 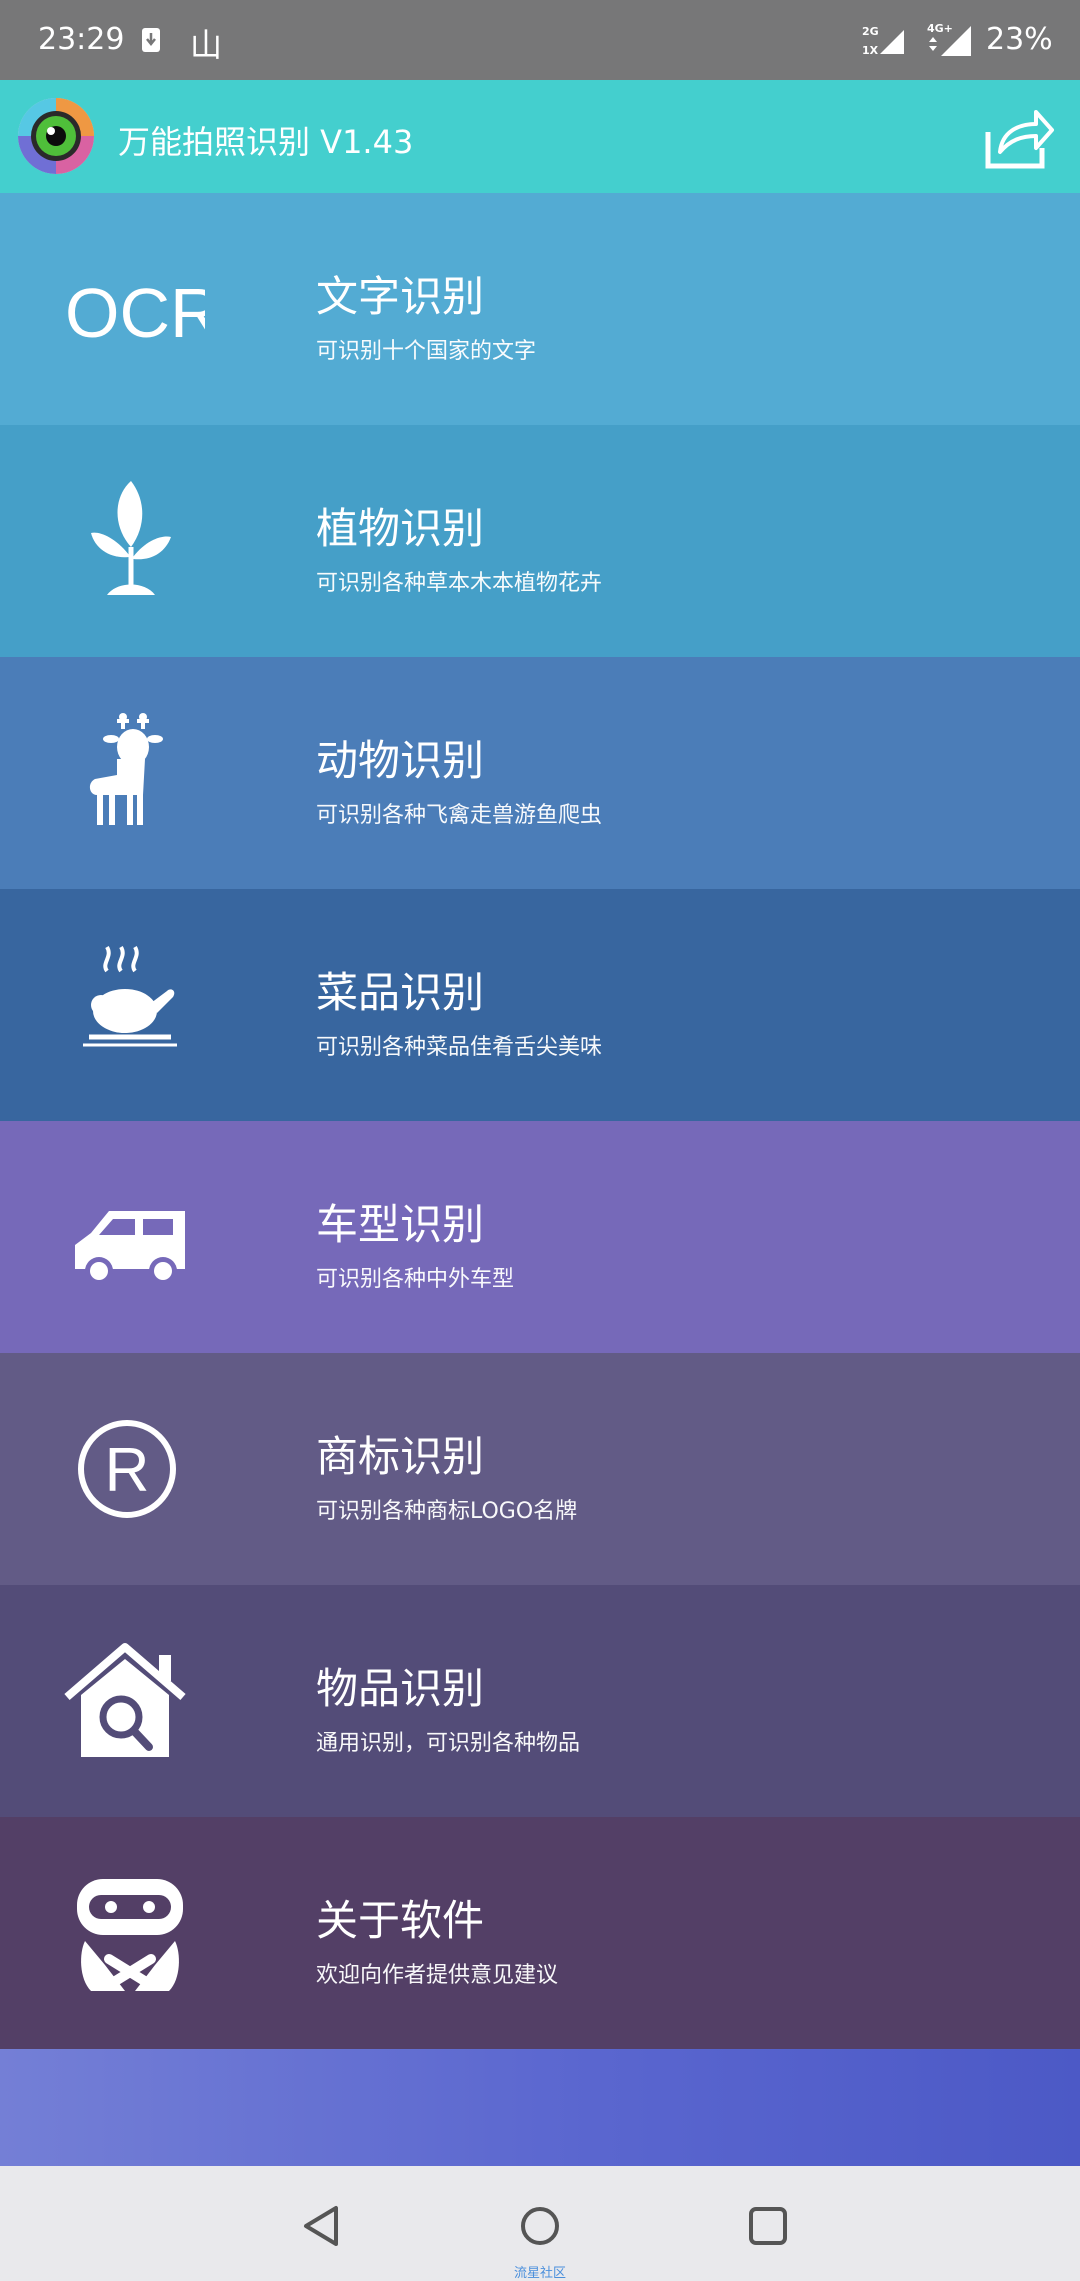 What do you see at coordinates (540, 773) in the screenshot?
I see `menu-item-animal-recognition: 动物识别 可识别各种飞禽走兽游鱼爬虫` at bounding box center [540, 773].